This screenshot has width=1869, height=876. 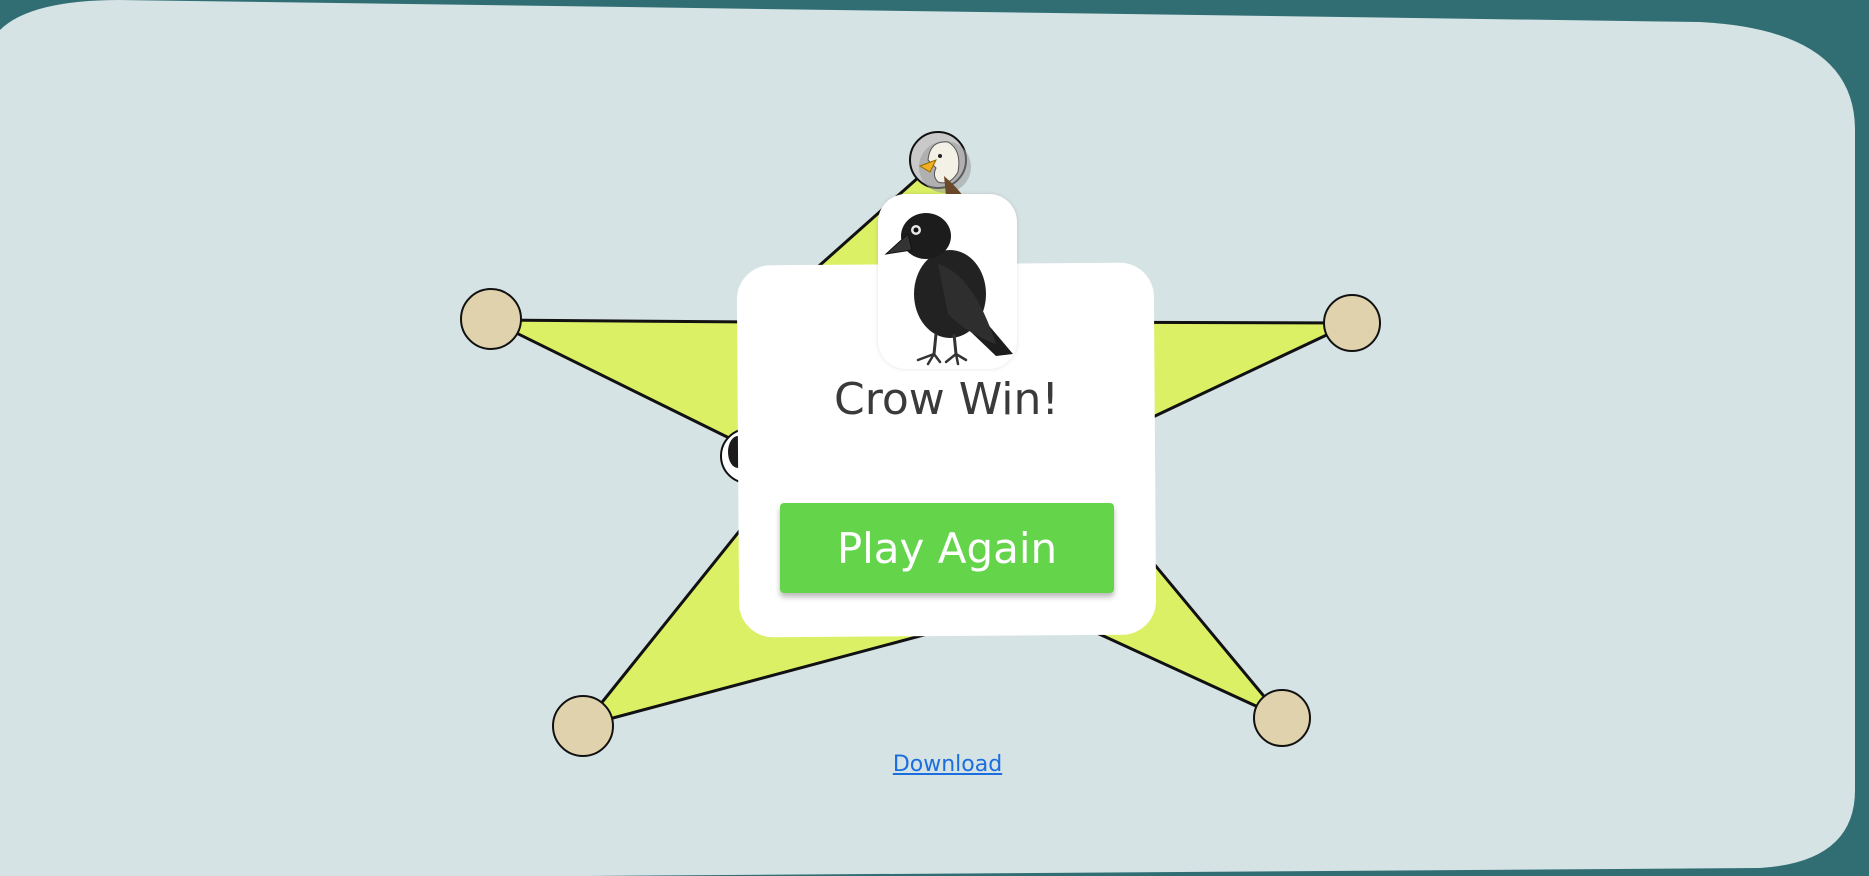 I want to click on crow-icon, so click(x=948, y=289).